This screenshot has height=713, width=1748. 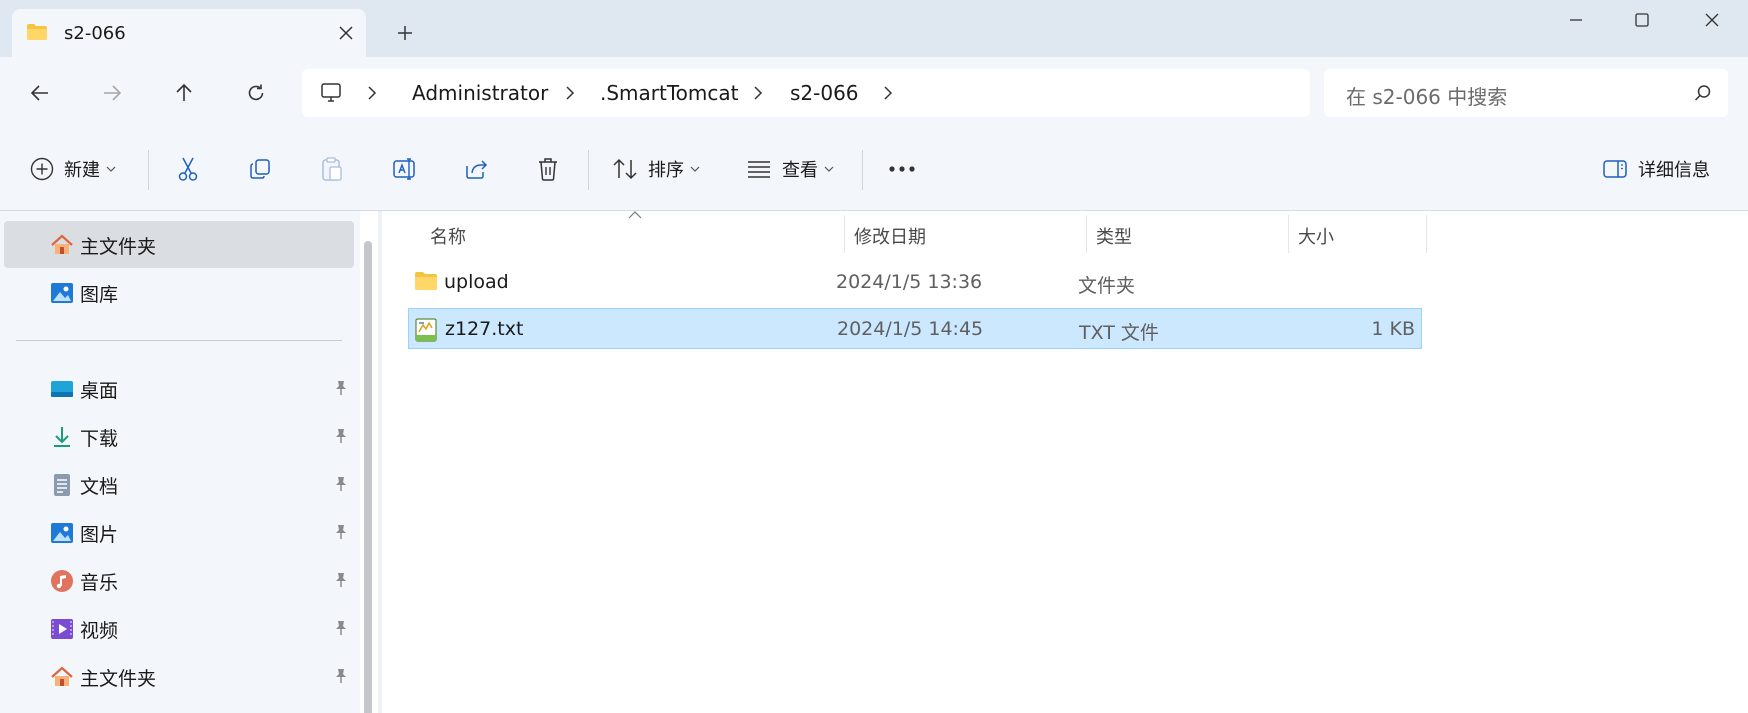 I want to click on copy-icon, so click(x=260, y=169).